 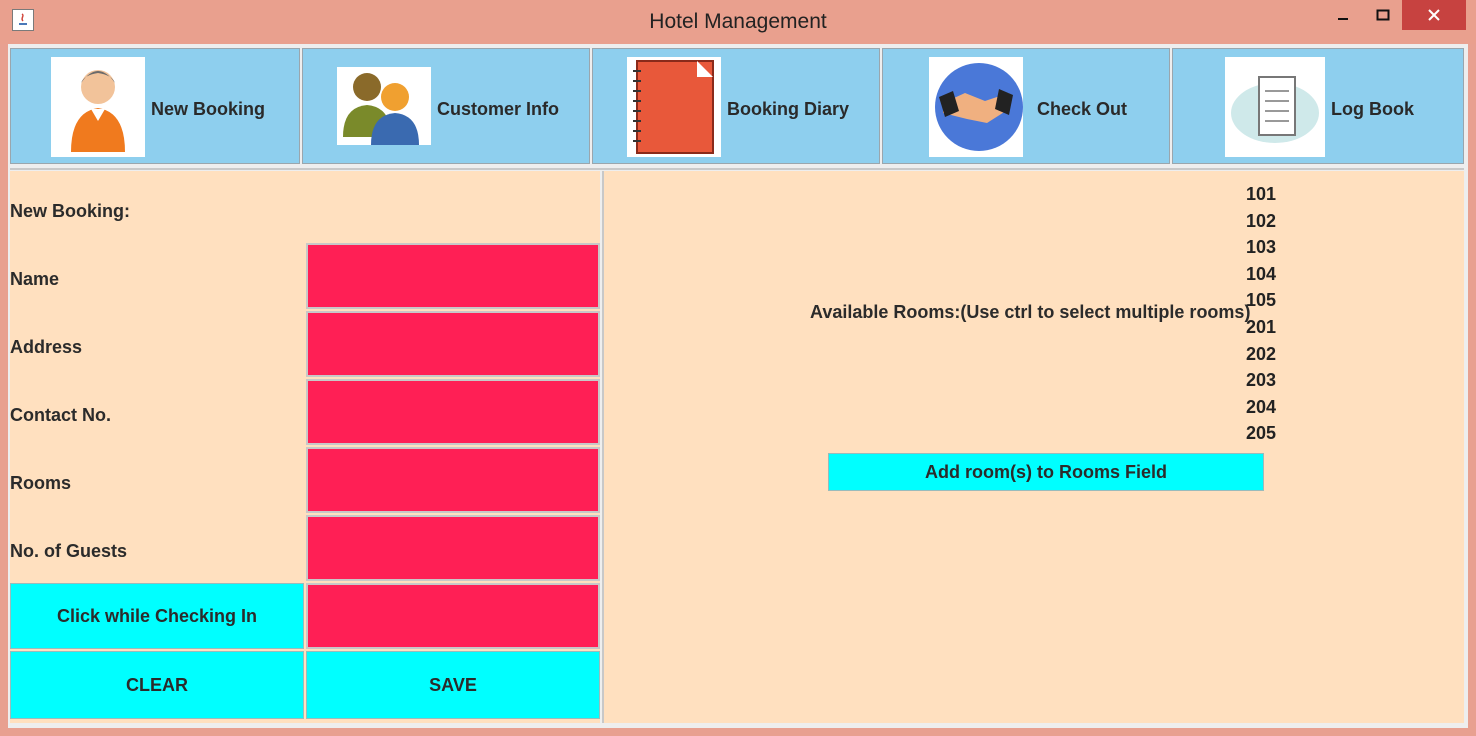 What do you see at coordinates (453, 480) in the screenshot?
I see `rooms-field` at bounding box center [453, 480].